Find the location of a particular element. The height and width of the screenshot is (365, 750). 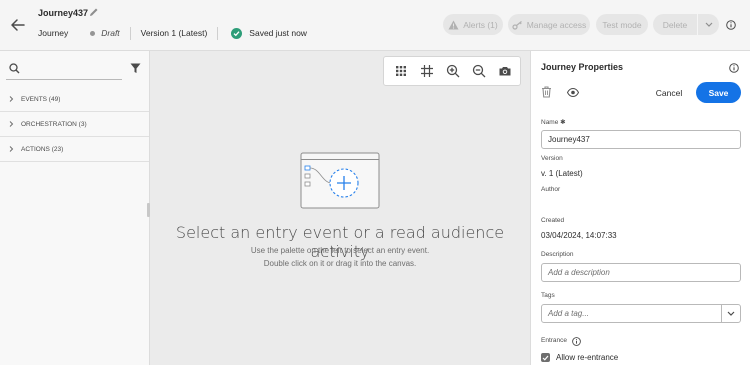

manage-access-button: Manage access is located at coordinates (549, 24).